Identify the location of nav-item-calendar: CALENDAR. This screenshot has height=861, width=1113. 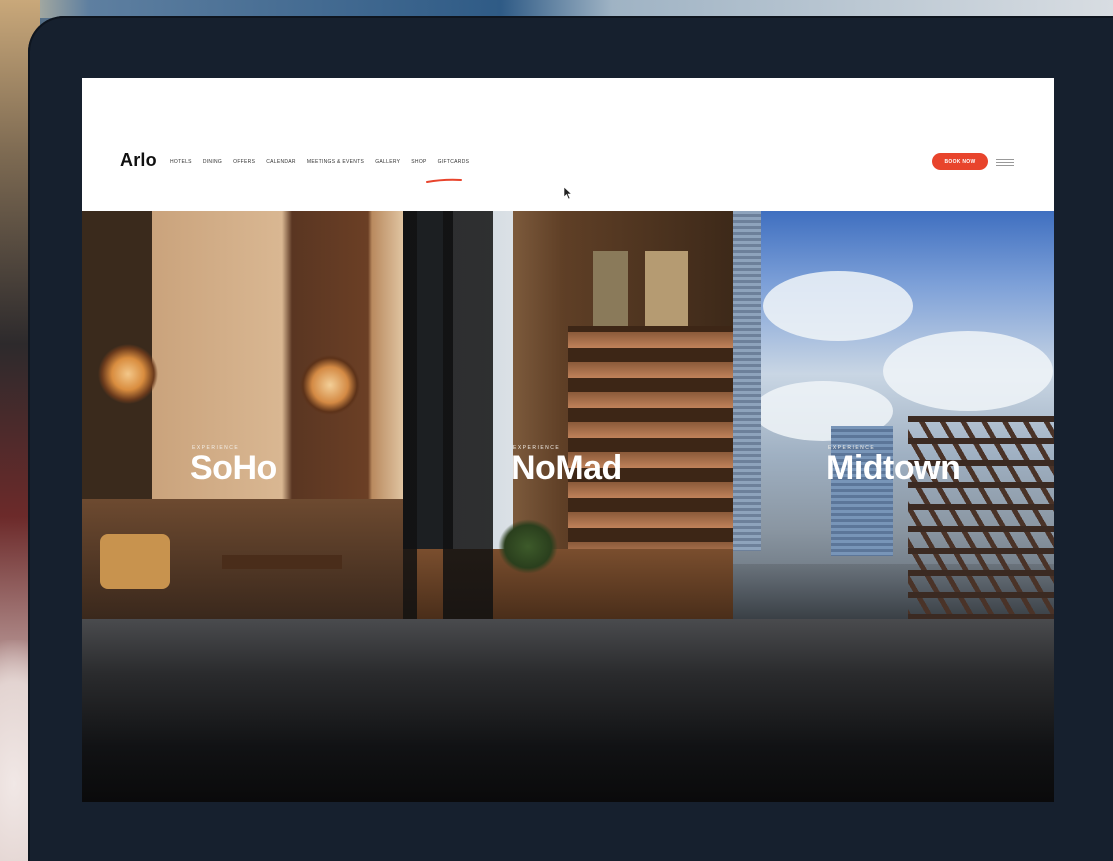
(281, 162).